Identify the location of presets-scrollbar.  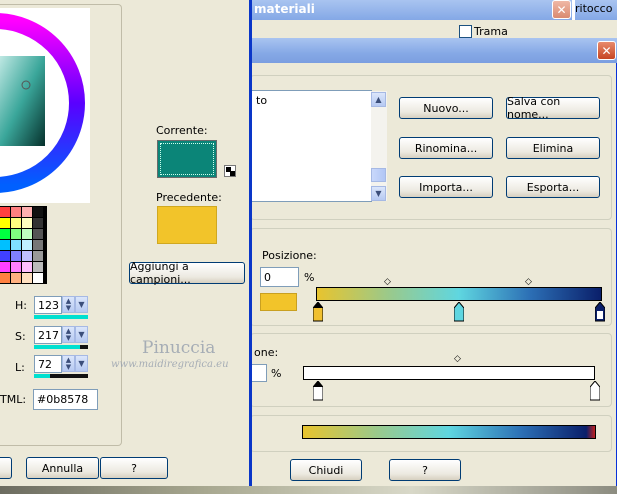
(379, 146).